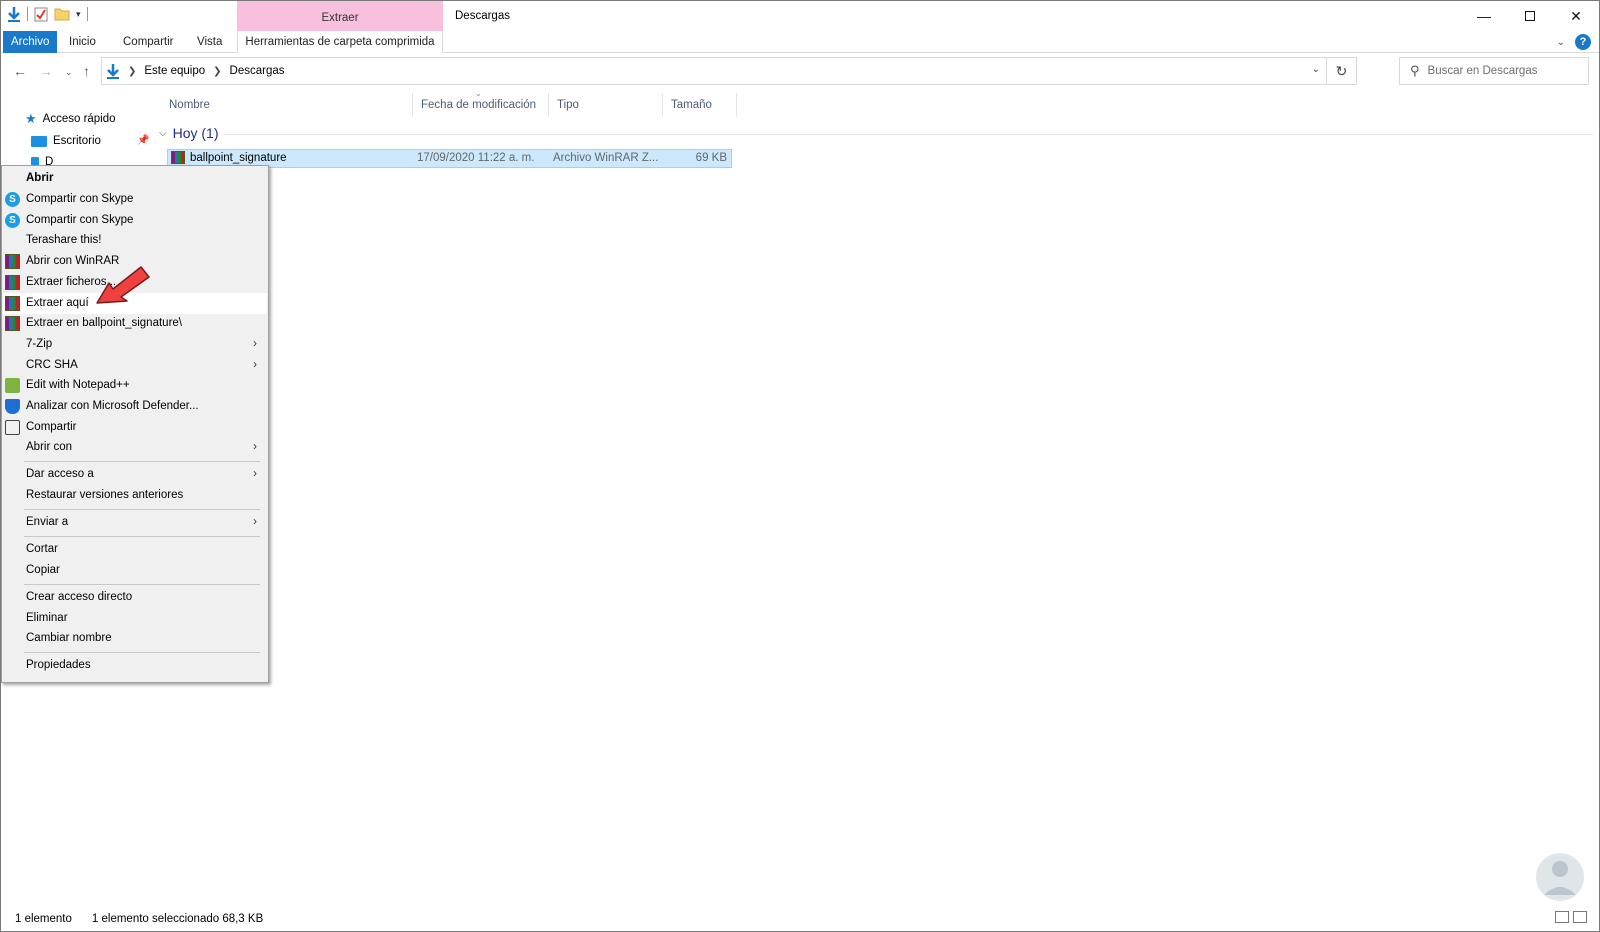 The width and height of the screenshot is (1600, 932). Describe the element at coordinates (135, 344) in the screenshot. I see `menu-item-7zip: 7-Zip ›` at that location.